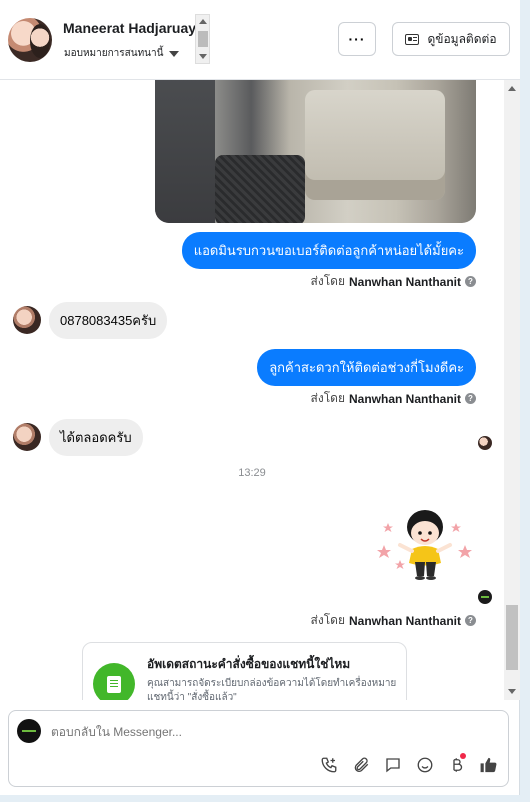  I want to click on composer-toolbar, so click(408, 763).